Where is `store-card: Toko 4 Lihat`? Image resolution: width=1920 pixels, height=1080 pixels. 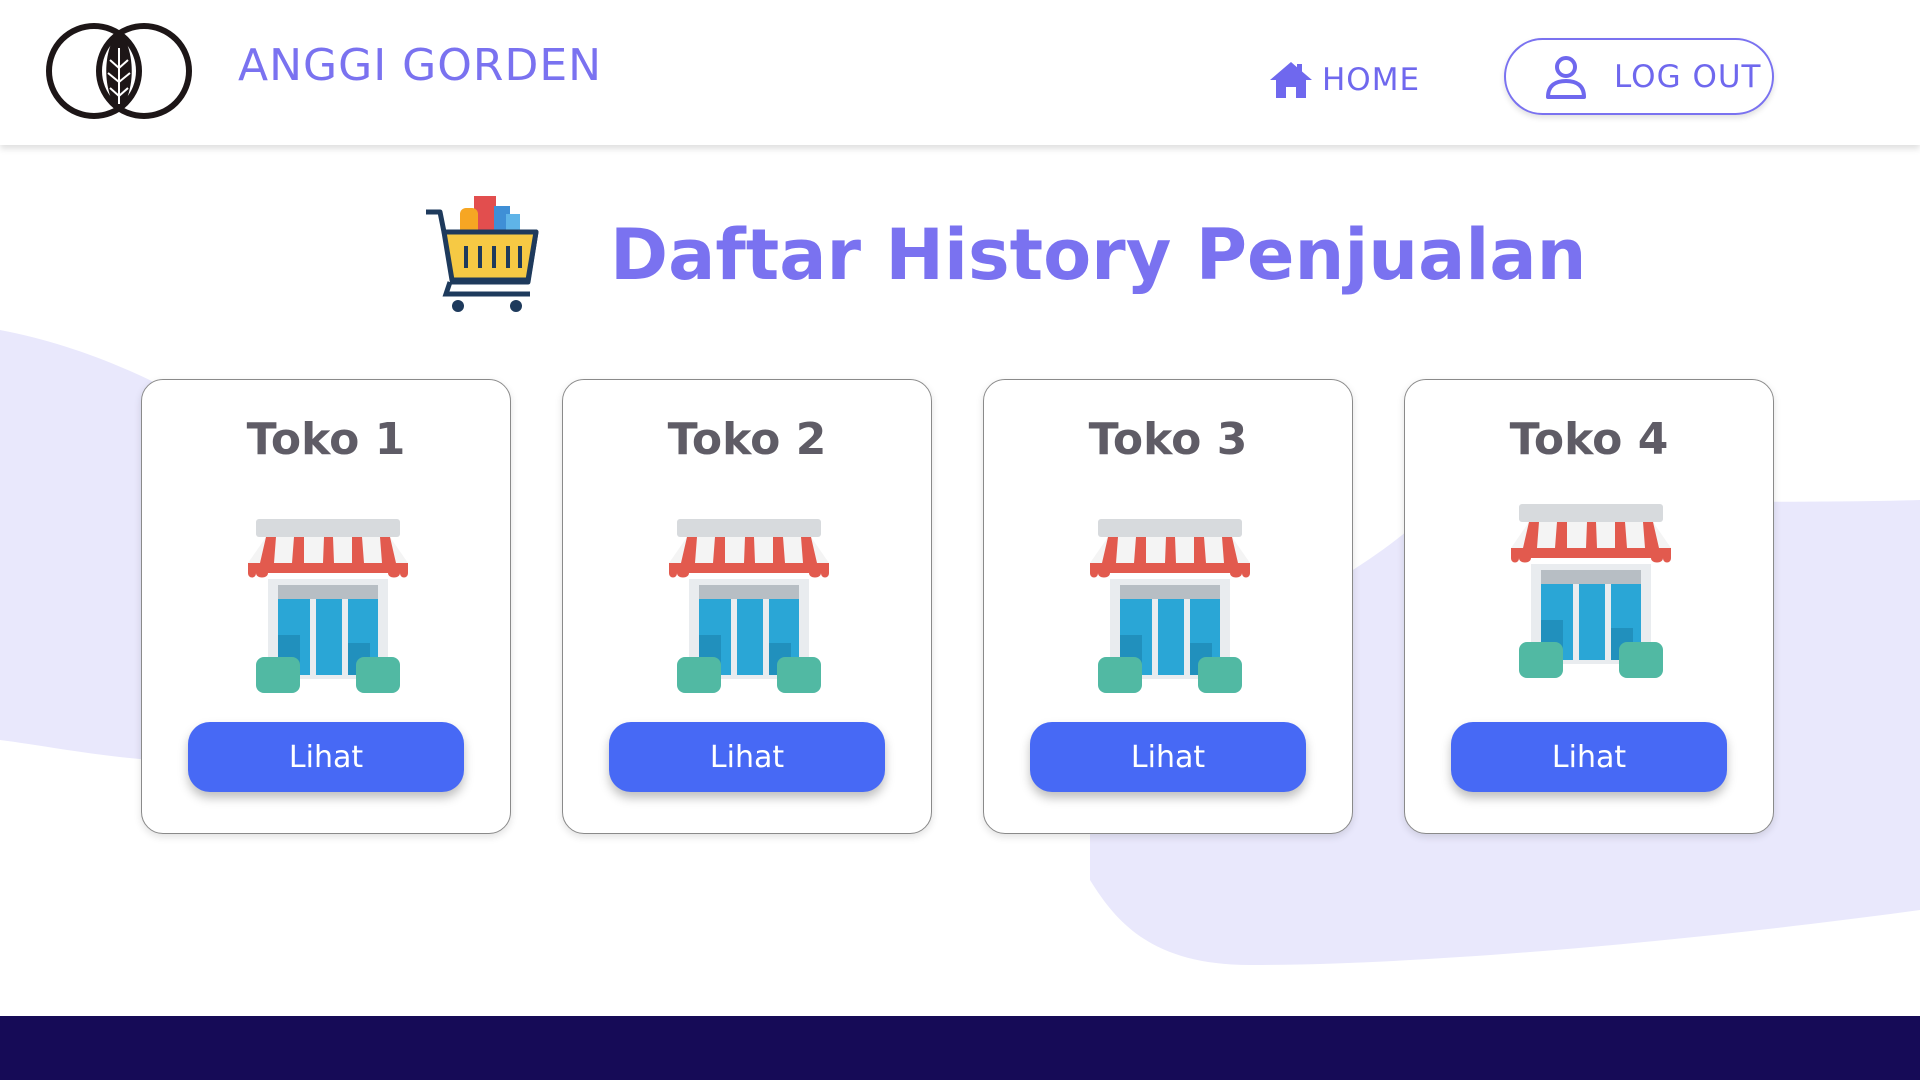
store-card: Toko 4 Lihat is located at coordinates (1589, 606).